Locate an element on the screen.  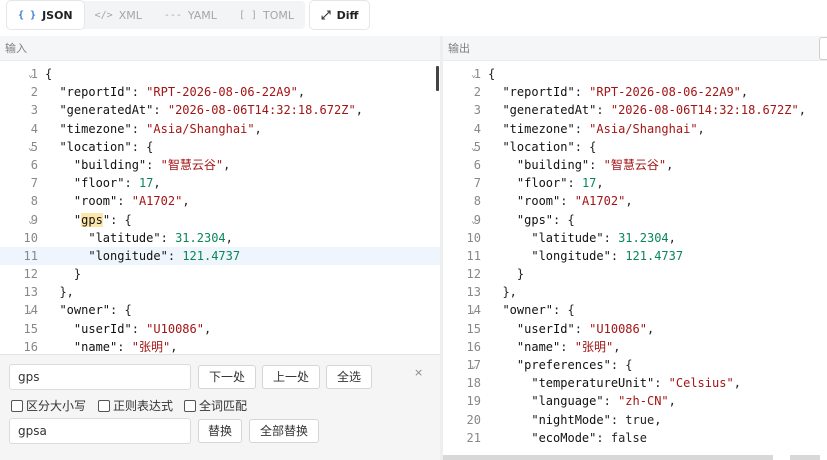
regex-checkbox: 正则表达式 is located at coordinates (135, 405).